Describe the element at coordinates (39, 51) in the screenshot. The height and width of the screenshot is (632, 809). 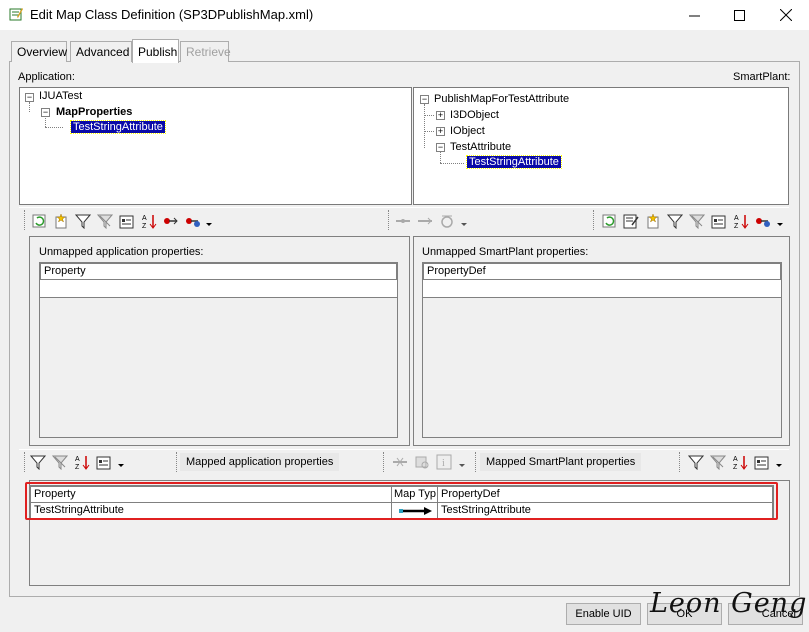
I see `tab-overview: Overview` at that location.